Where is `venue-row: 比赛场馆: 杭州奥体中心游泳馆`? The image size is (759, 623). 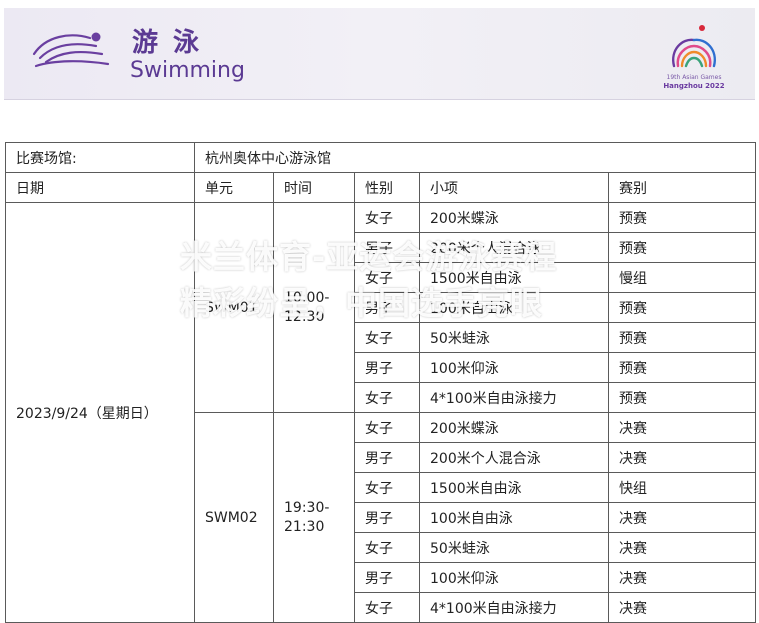 venue-row: 比赛场馆: 杭州奥体中心游泳馆 is located at coordinates (381, 157).